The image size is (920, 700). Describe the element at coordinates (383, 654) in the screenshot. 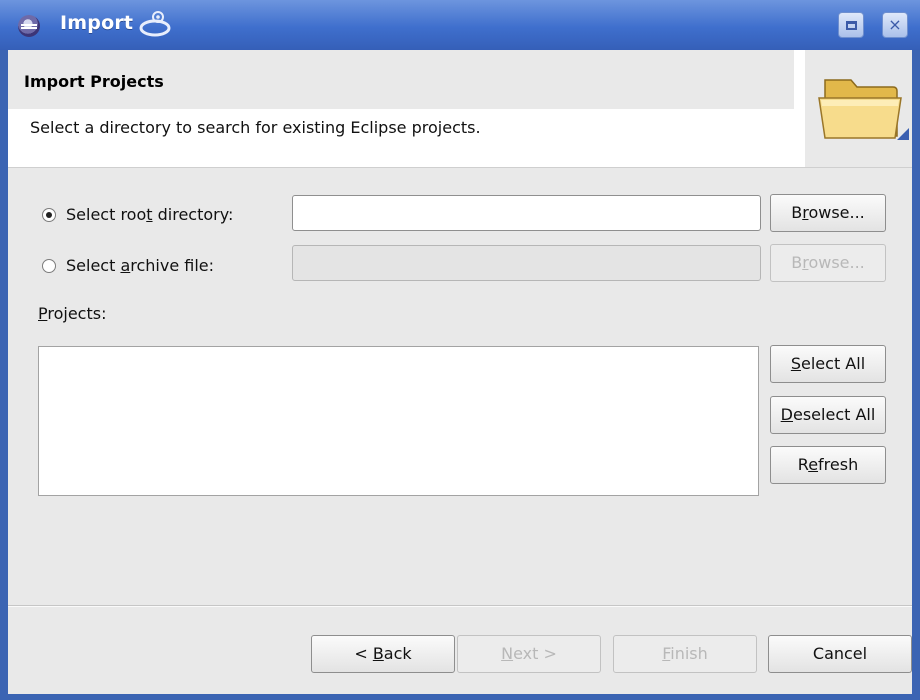

I see `back-button: < Back` at that location.